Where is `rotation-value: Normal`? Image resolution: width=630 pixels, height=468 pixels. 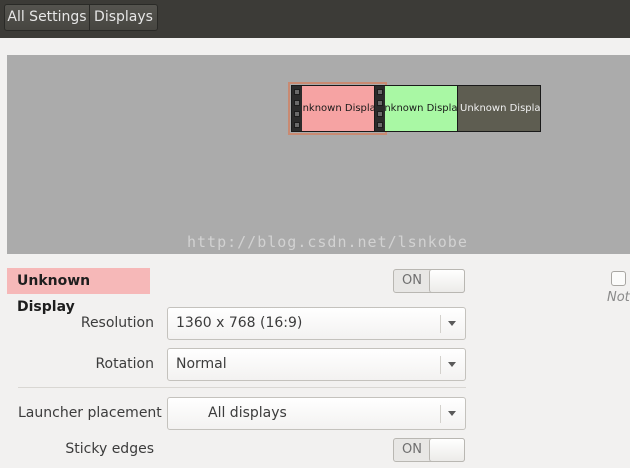
rotation-value: Normal is located at coordinates (201, 364).